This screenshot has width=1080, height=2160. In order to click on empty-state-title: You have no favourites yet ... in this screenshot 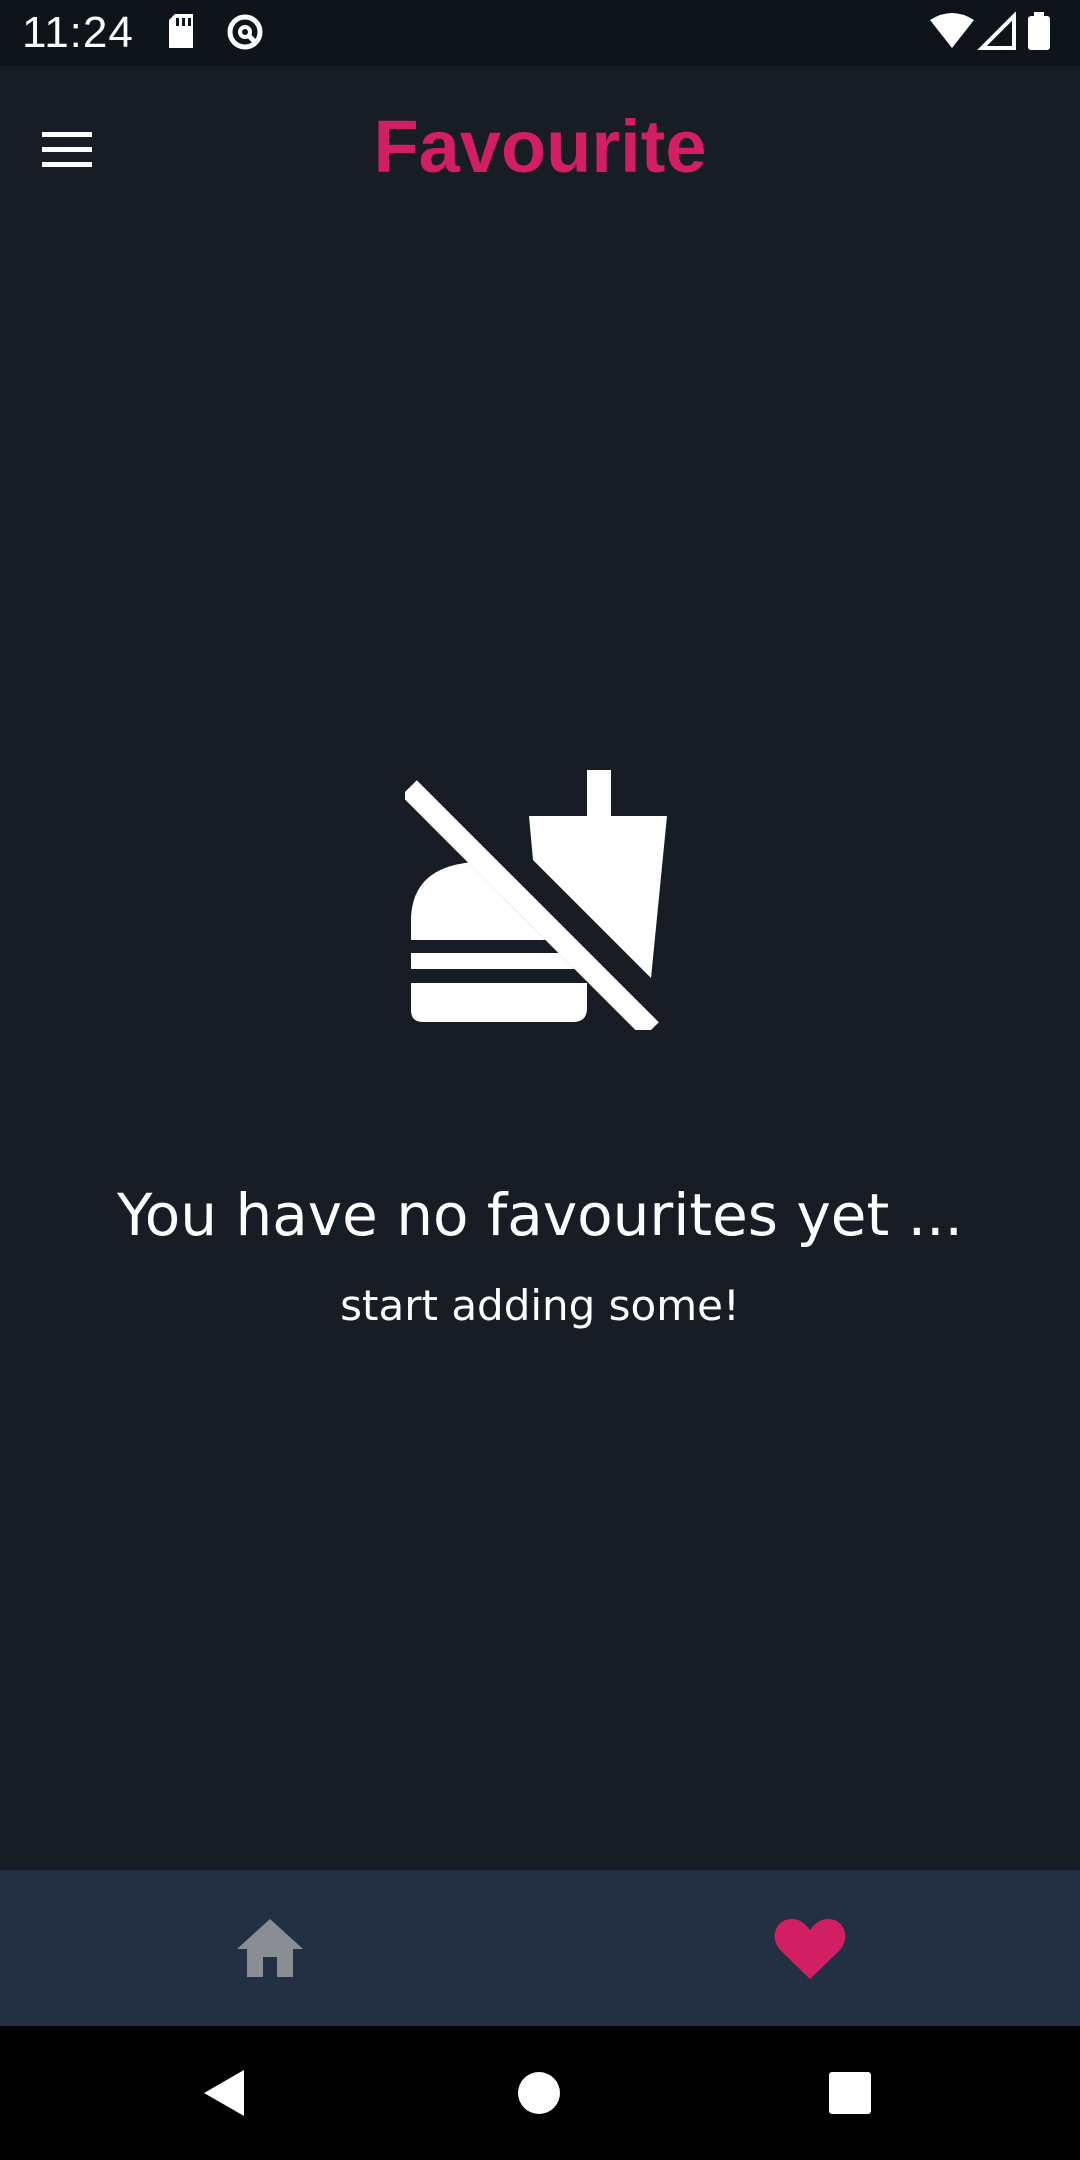, I will do `click(540, 1215)`.